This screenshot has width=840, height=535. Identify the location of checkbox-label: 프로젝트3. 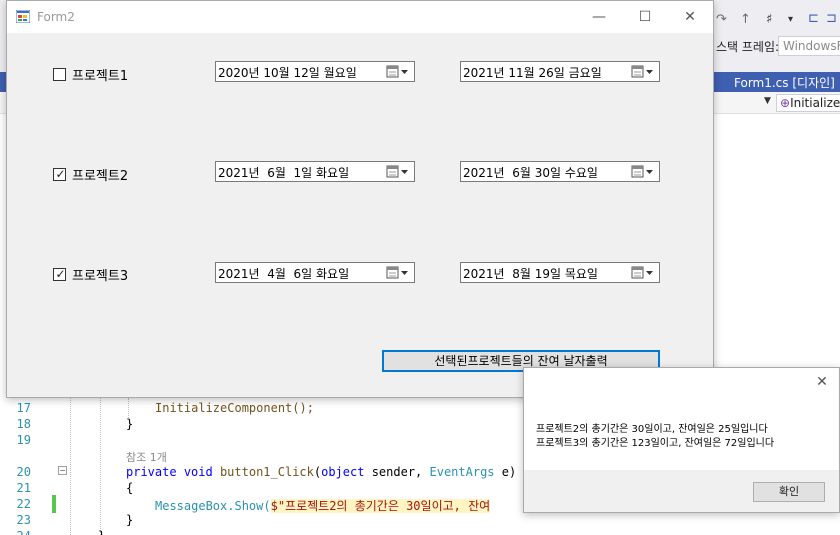
(100, 276).